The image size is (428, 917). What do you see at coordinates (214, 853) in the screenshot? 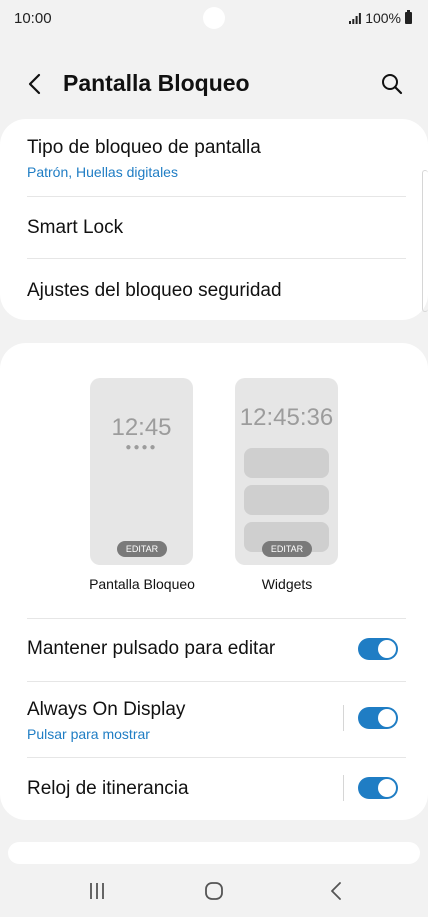
I see `next-card` at bounding box center [214, 853].